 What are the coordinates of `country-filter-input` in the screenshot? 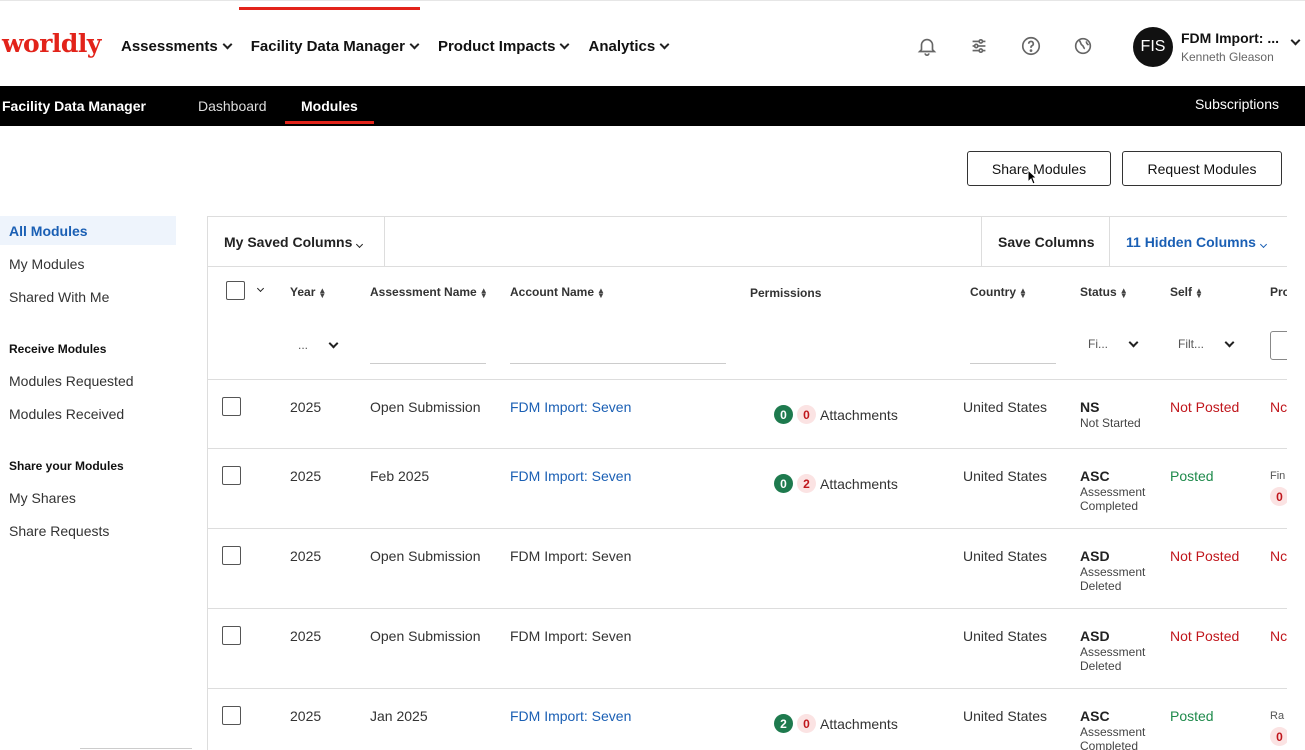 It's located at (1013, 363).